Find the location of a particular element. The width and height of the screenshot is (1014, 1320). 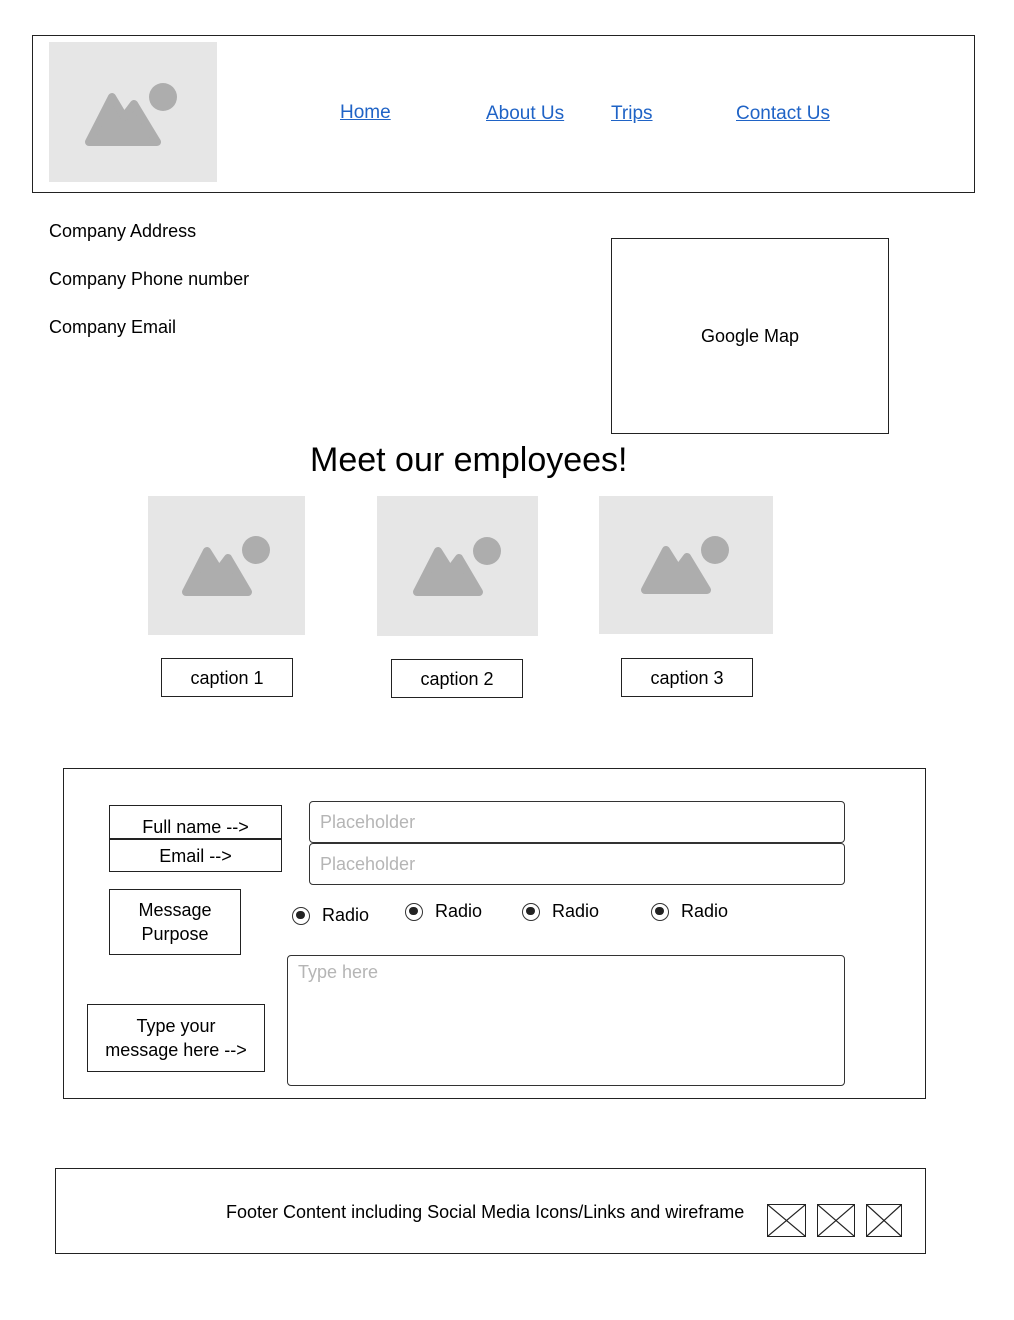

email-label: Email --> is located at coordinates (195, 855).